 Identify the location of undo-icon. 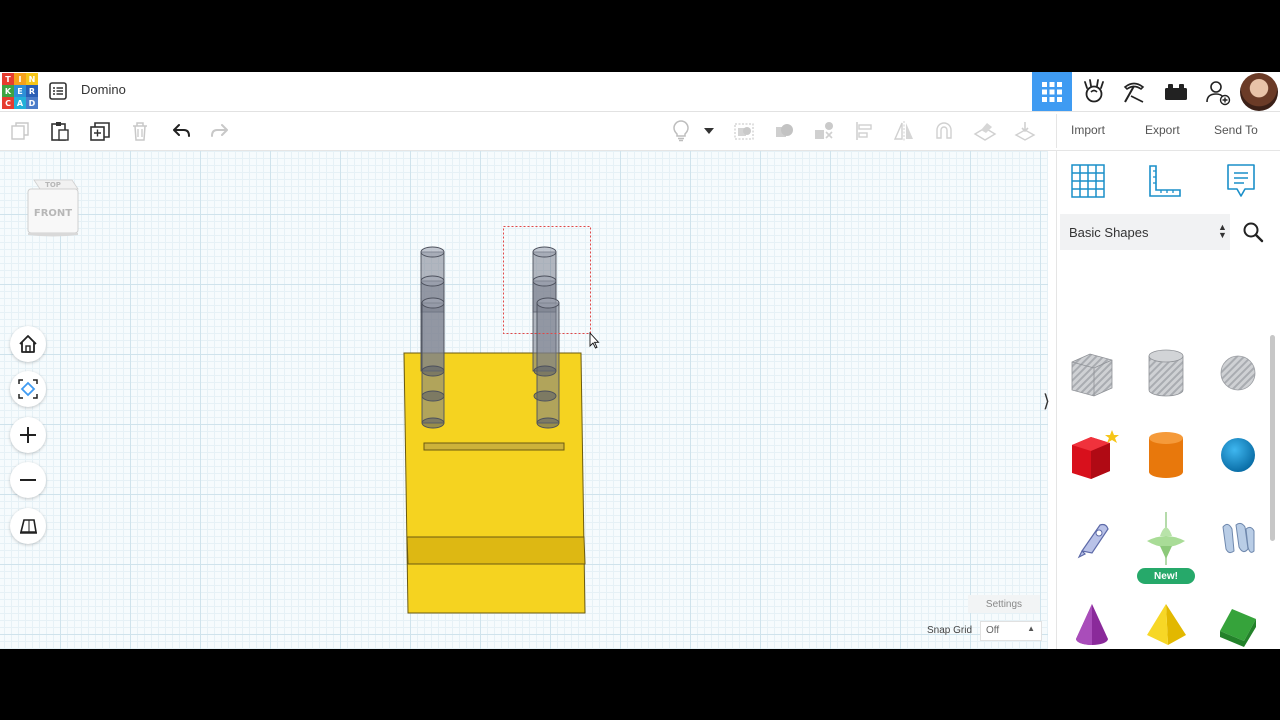
(181, 130).